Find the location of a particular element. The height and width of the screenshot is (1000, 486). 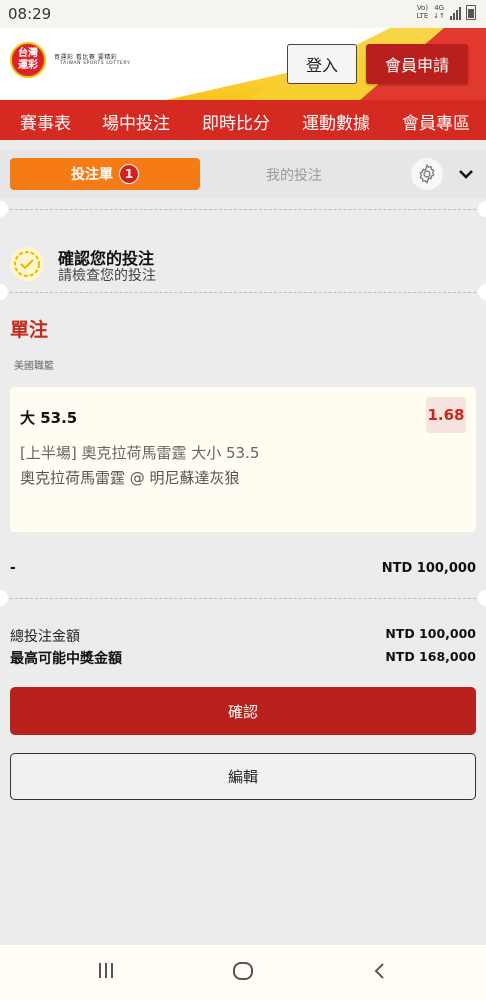

member-signup-button: 會員申請 is located at coordinates (417, 64).